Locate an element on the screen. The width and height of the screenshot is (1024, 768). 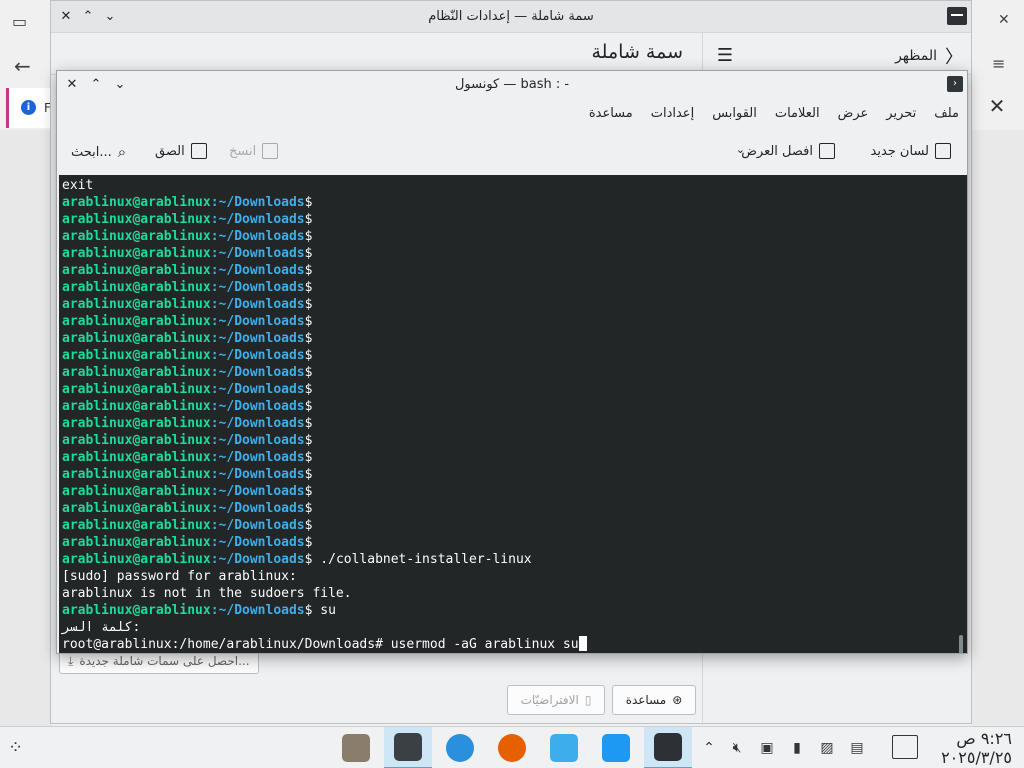
clock-time: ٩:٢٦ ص is located at coordinates (984, 738).